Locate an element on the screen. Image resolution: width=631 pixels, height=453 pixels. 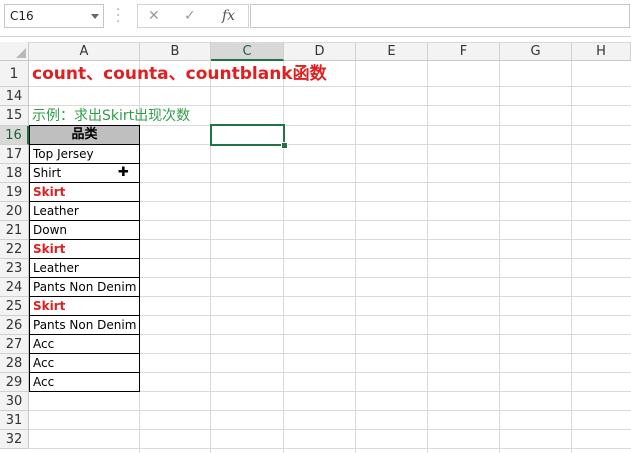
vertical-dots-icon: · · · is located at coordinates (118, 16).